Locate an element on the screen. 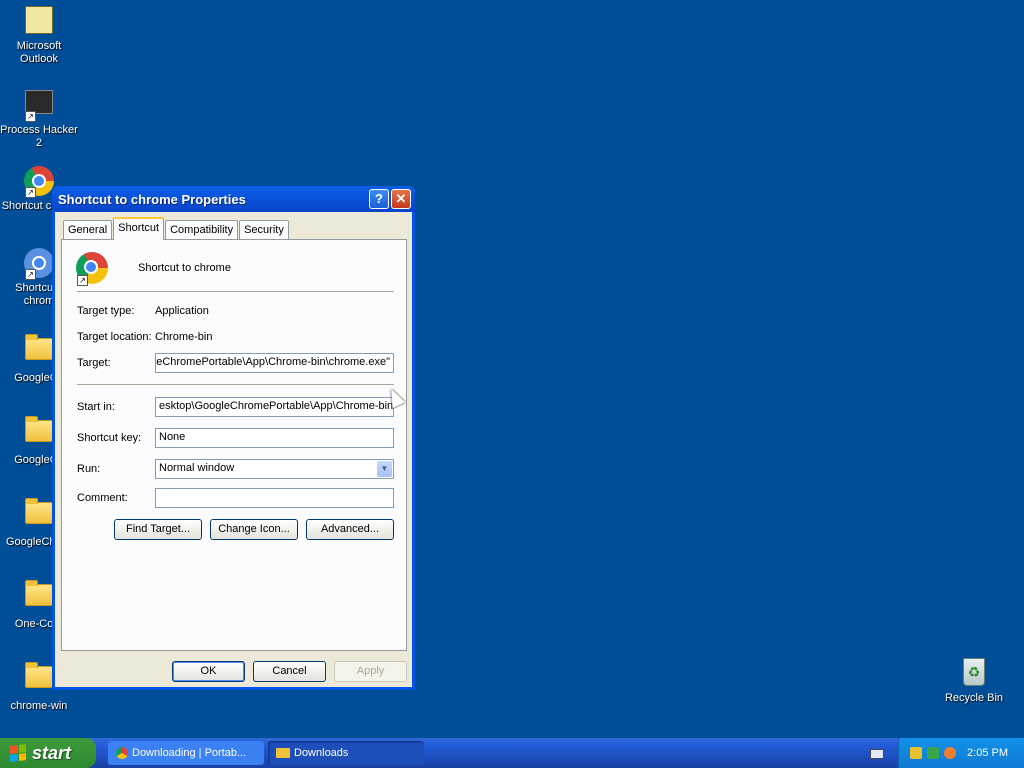 The image size is (1024, 768). cancel-button: Cancel is located at coordinates (289, 671).